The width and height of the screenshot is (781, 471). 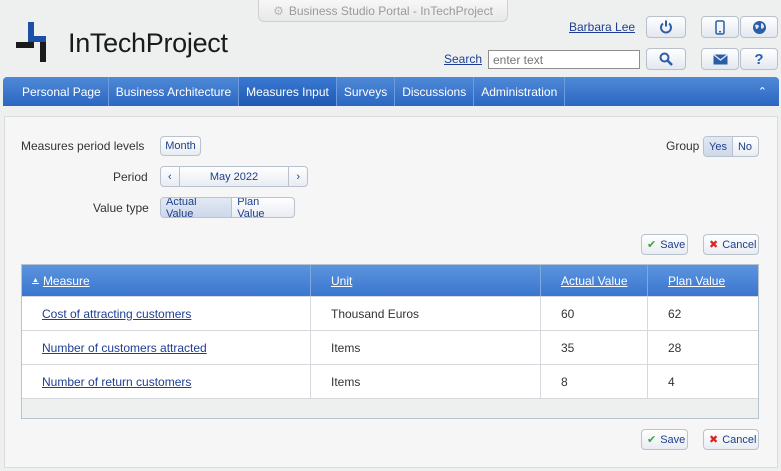 I want to click on phone-icon, so click(x=720, y=27).